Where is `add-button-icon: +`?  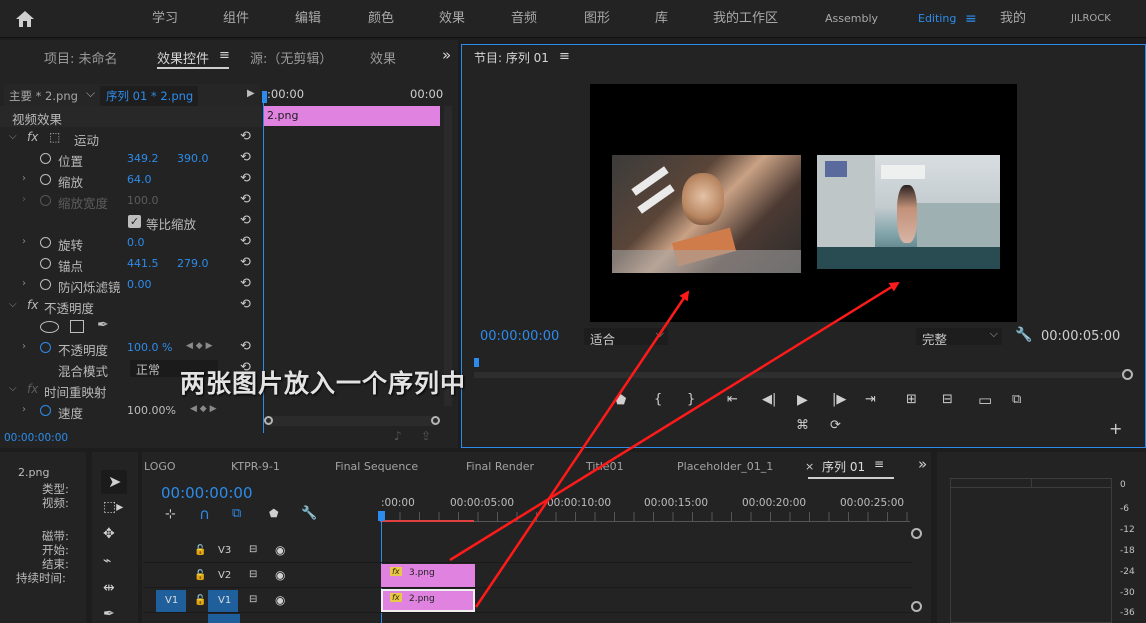
add-button-icon: + is located at coordinates (1115, 428).